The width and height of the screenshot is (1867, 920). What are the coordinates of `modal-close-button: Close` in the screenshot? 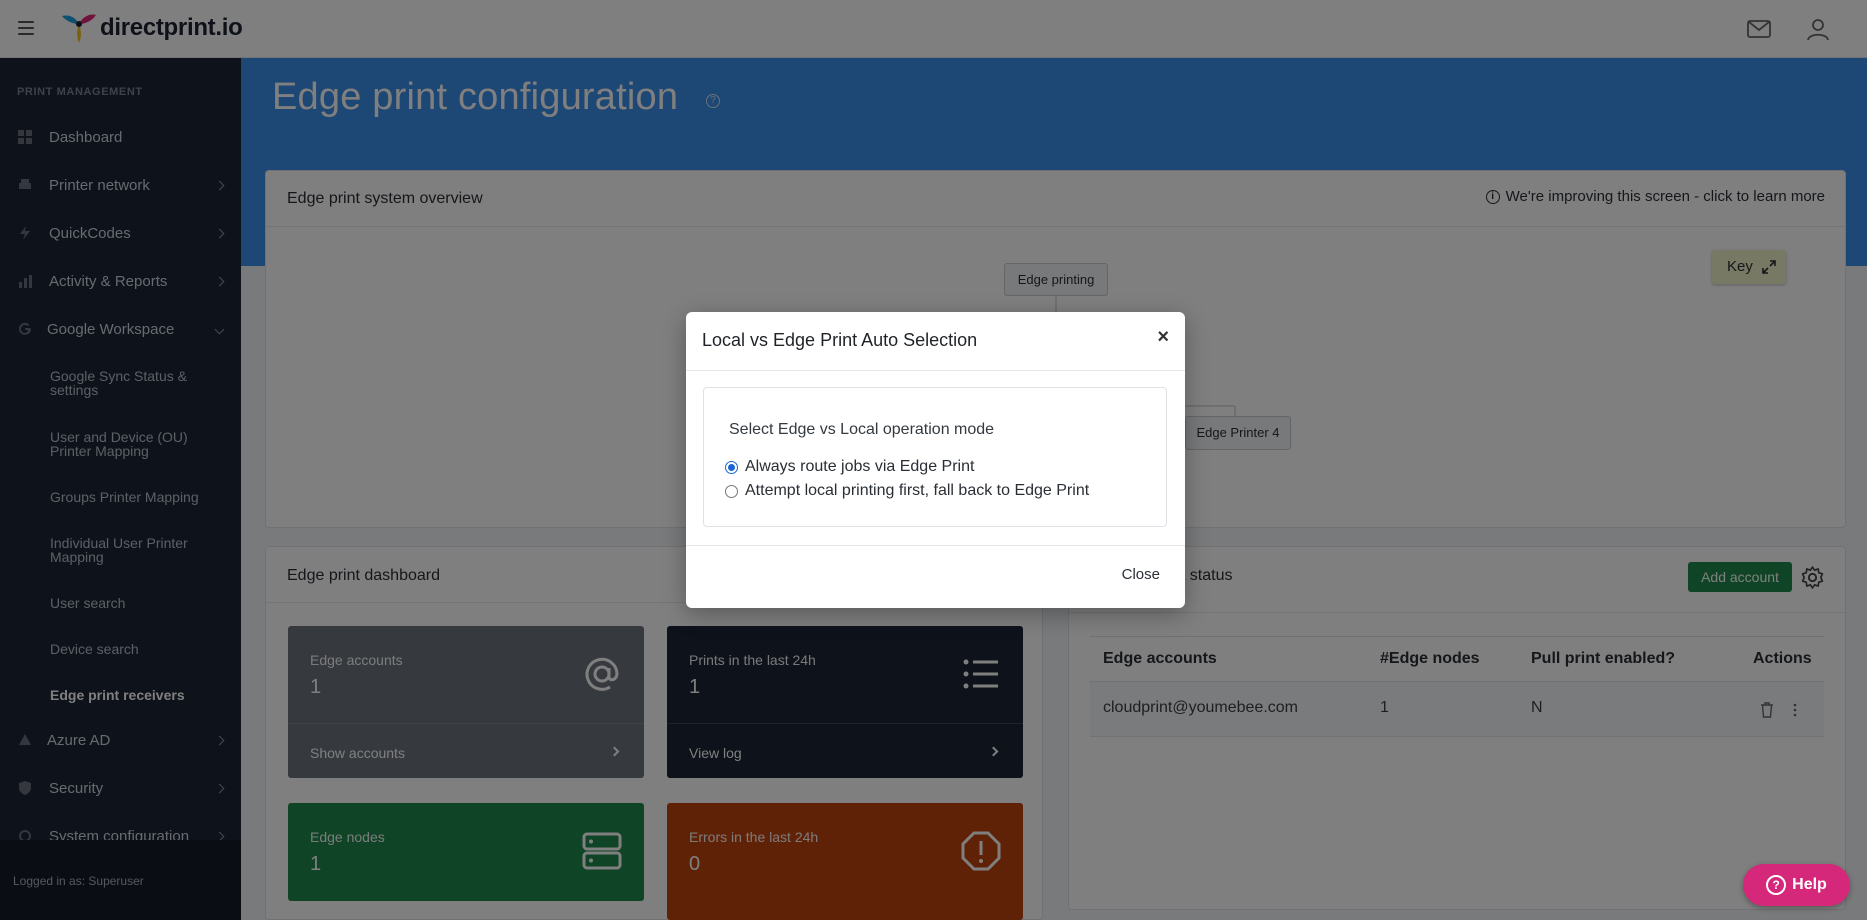 It's located at (1141, 574).